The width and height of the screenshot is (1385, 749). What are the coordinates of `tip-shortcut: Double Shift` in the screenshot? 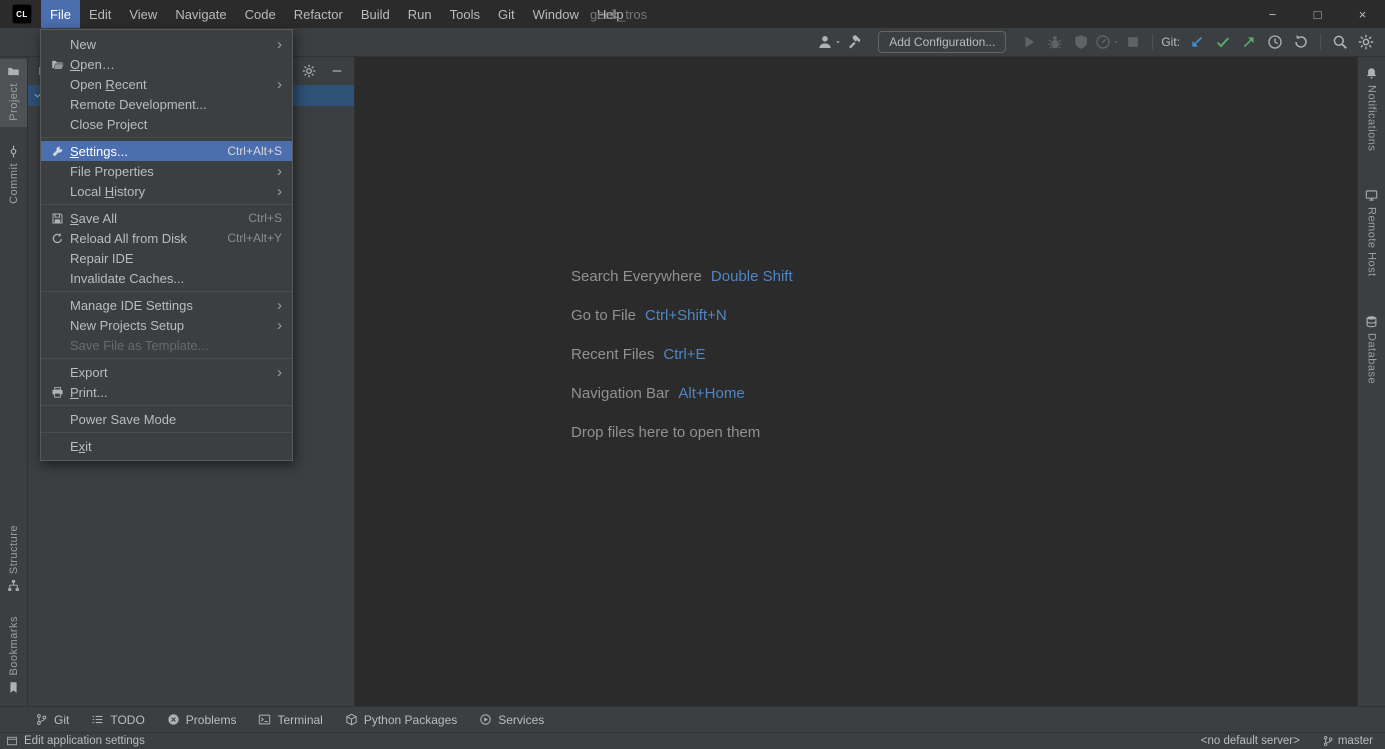 It's located at (751, 276).